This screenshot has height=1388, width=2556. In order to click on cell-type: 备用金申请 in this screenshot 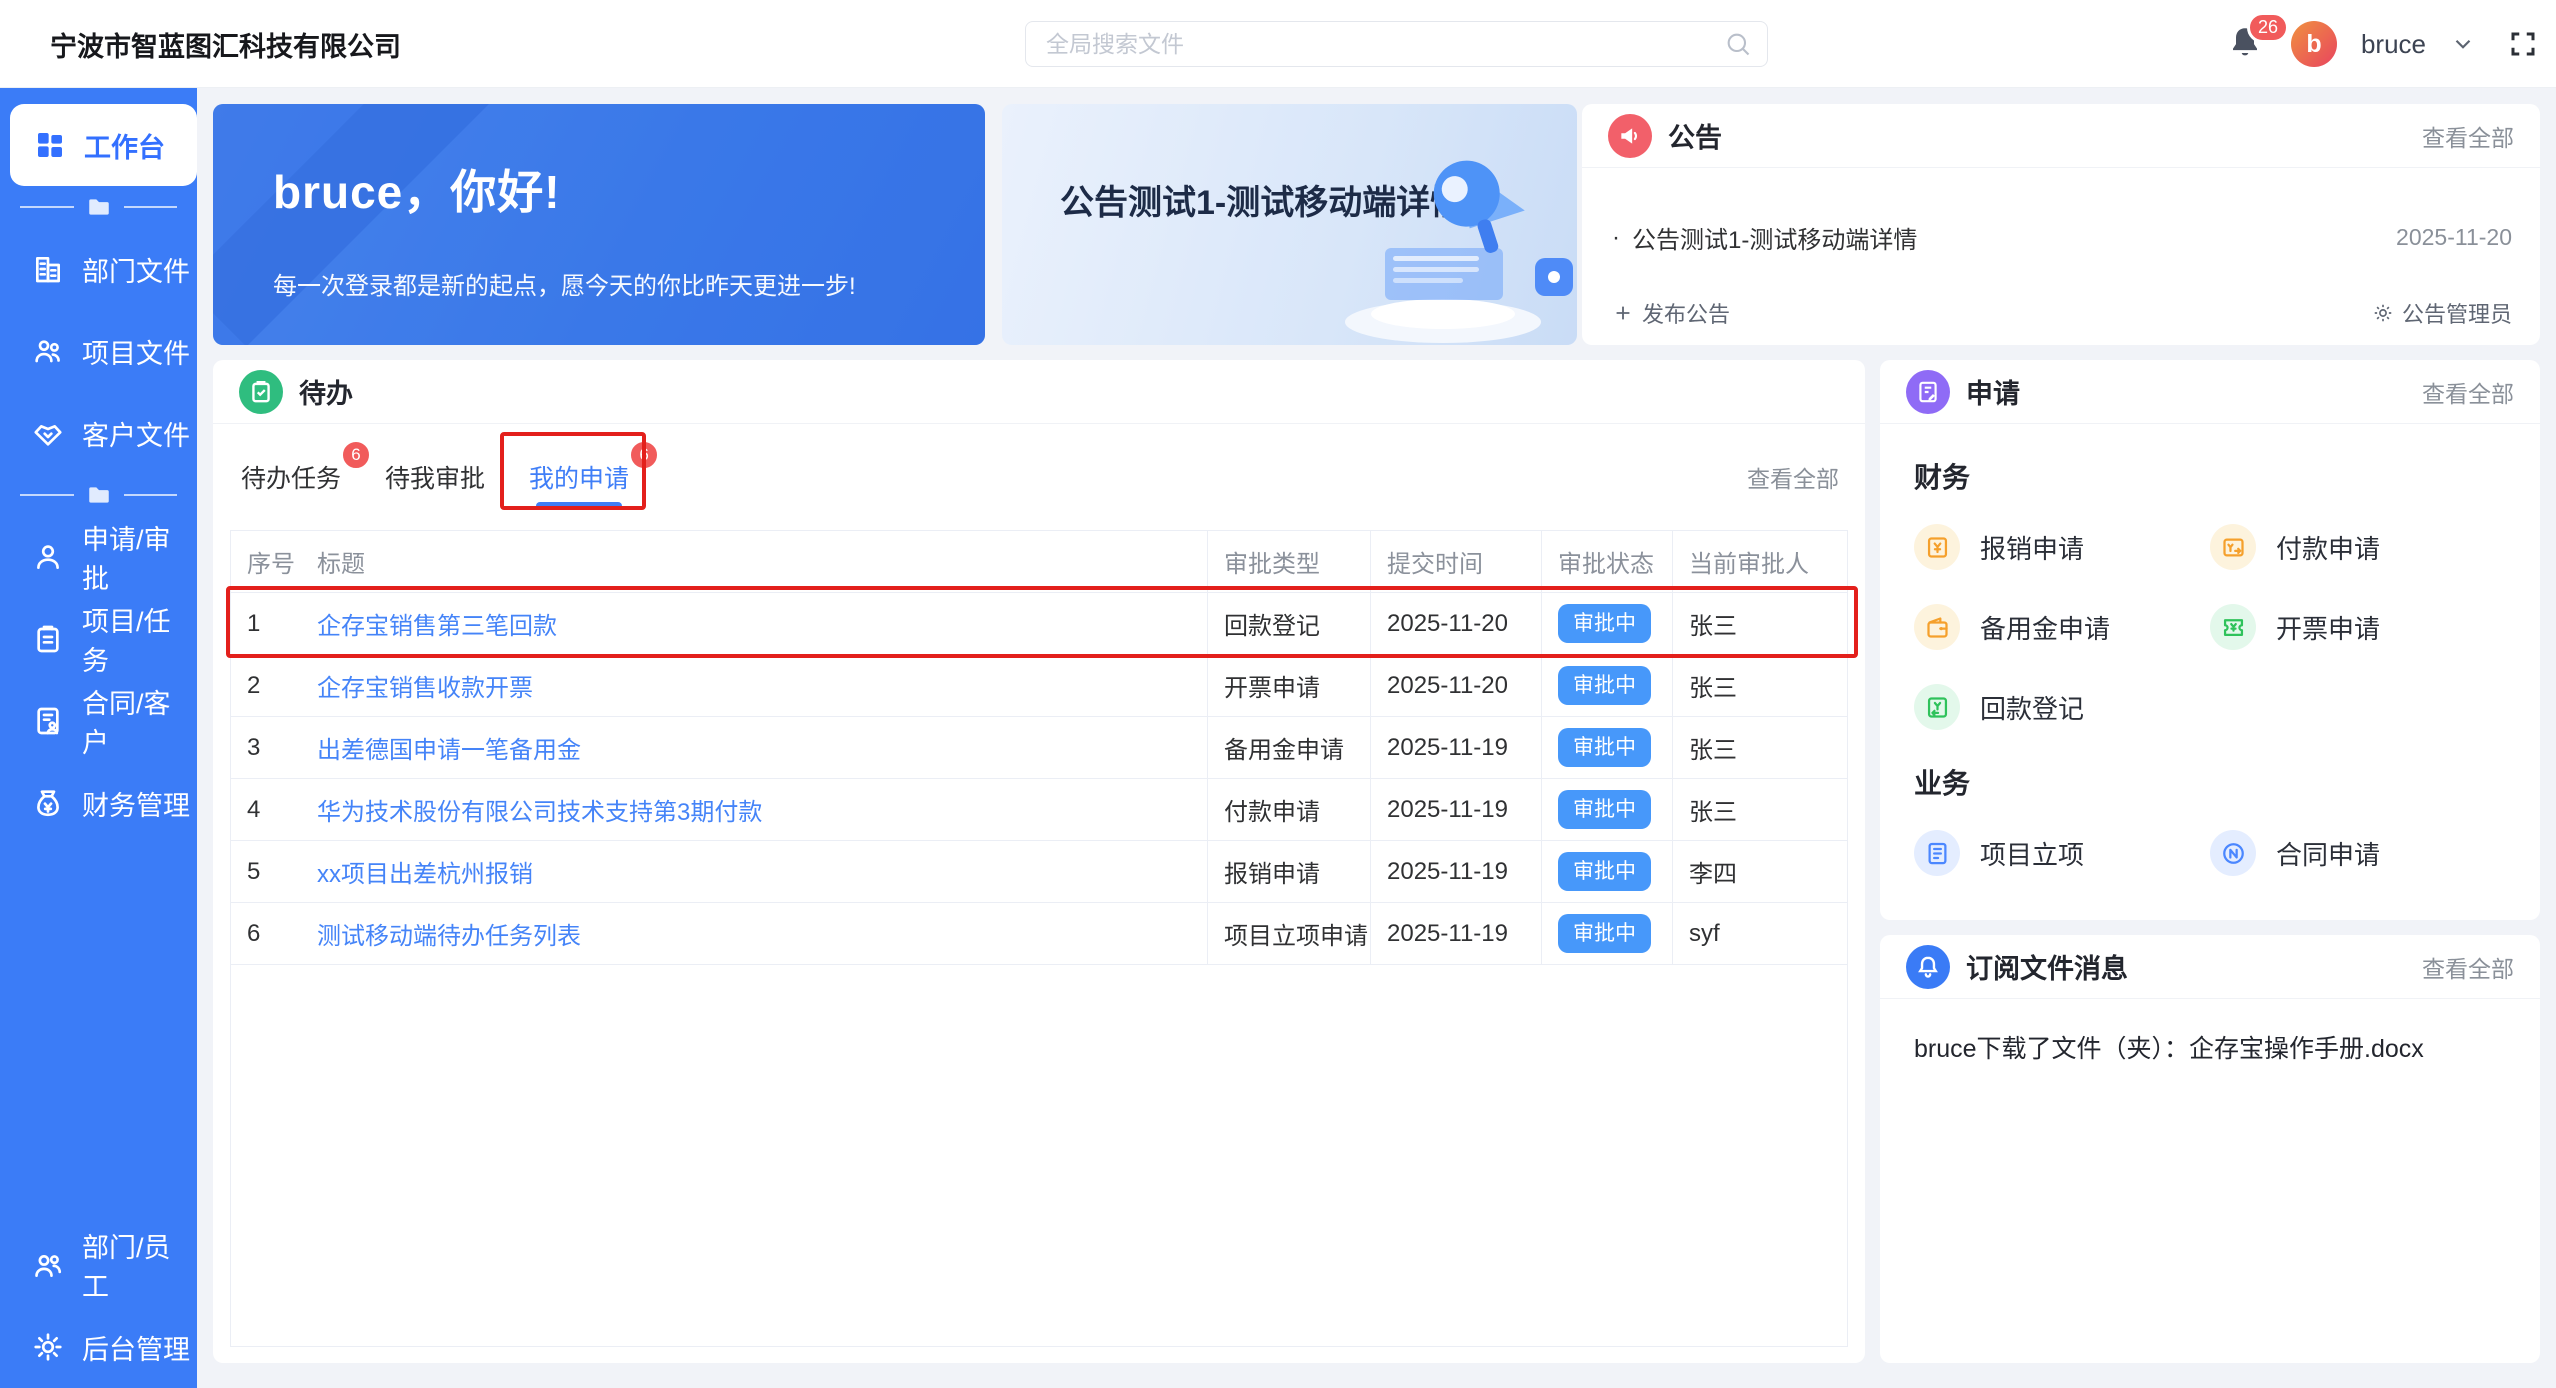, I will do `click(1288, 747)`.